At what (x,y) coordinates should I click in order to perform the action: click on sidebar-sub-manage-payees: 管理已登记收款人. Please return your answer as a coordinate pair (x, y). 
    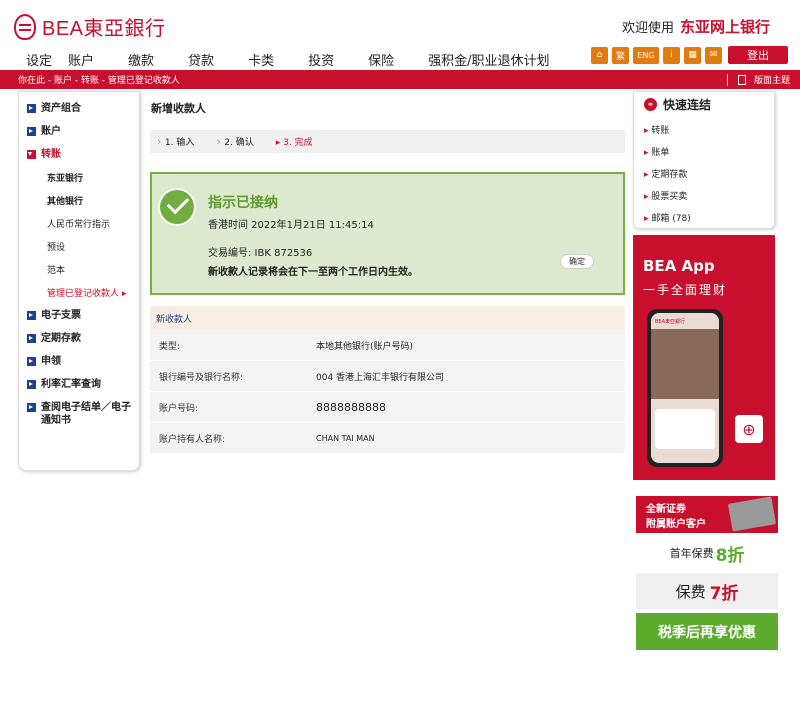
    Looking at the image, I should click on (79, 292).